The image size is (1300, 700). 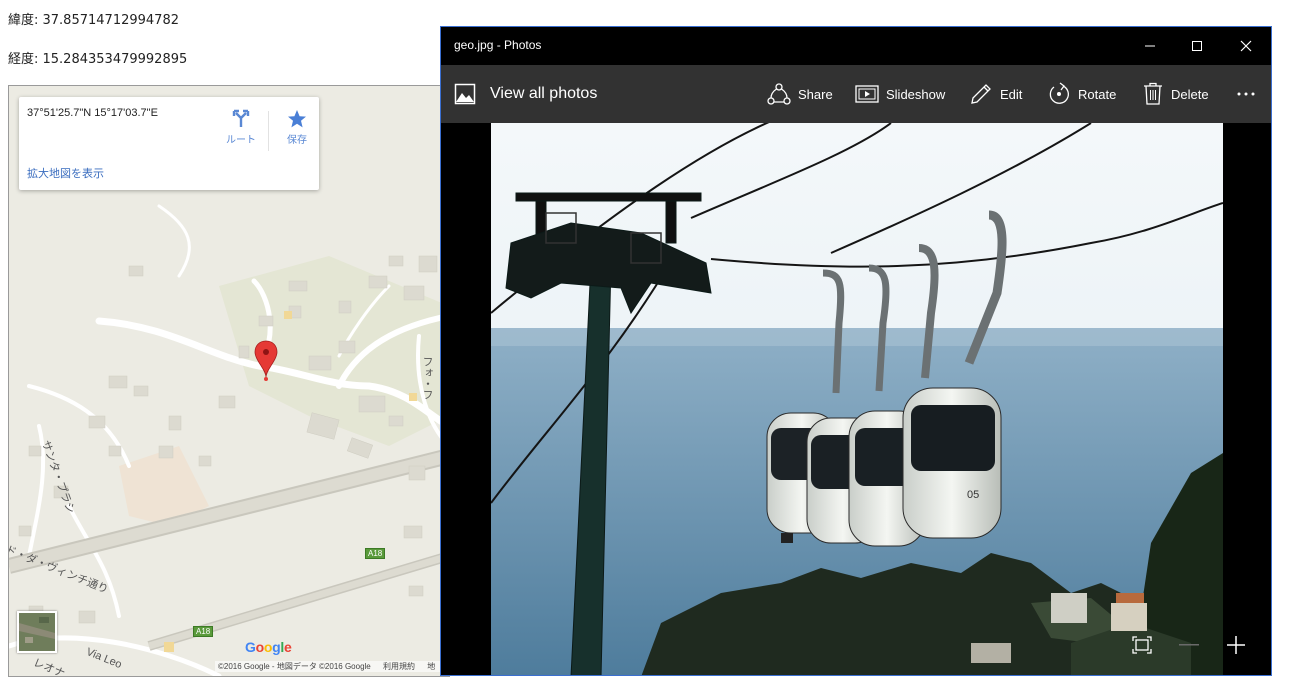 I want to click on fit-screen-icon, so click(x=1142, y=645).